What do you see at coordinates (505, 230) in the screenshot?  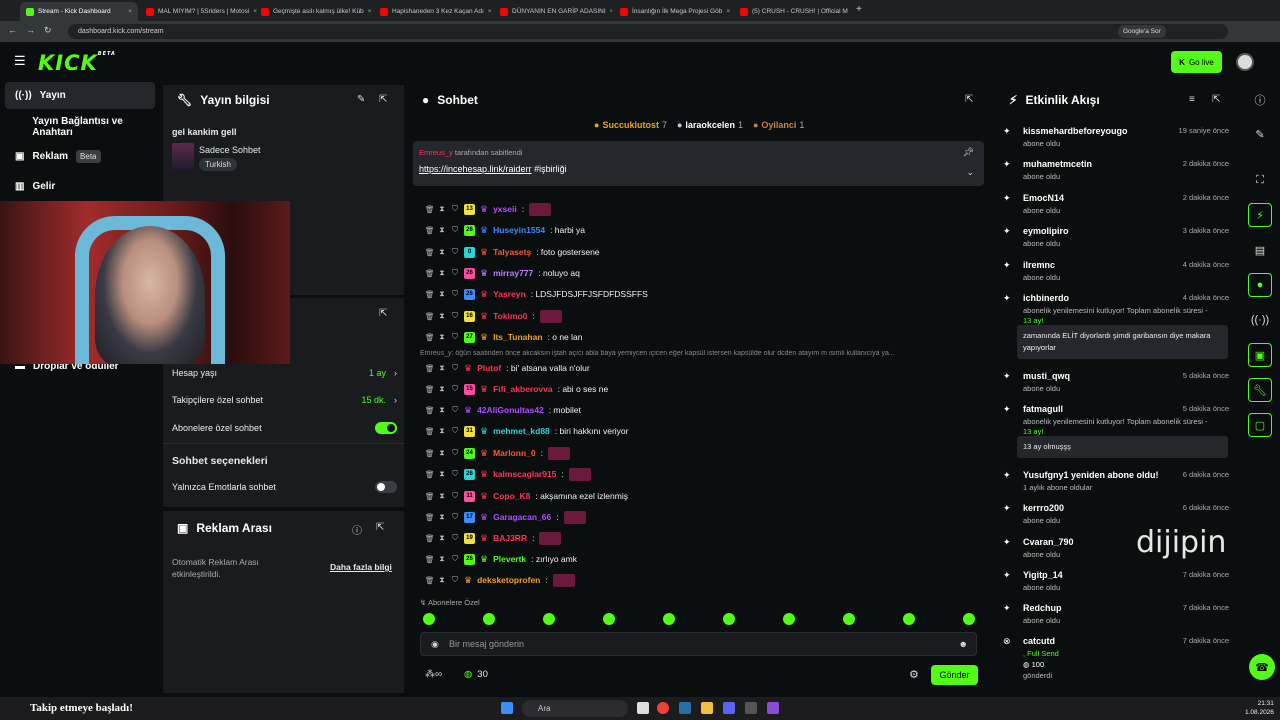 I see `chat-message: 🗑︎ ⧗ ⛉ 26 ♛ Huseyin1554: harbi ya` at bounding box center [505, 230].